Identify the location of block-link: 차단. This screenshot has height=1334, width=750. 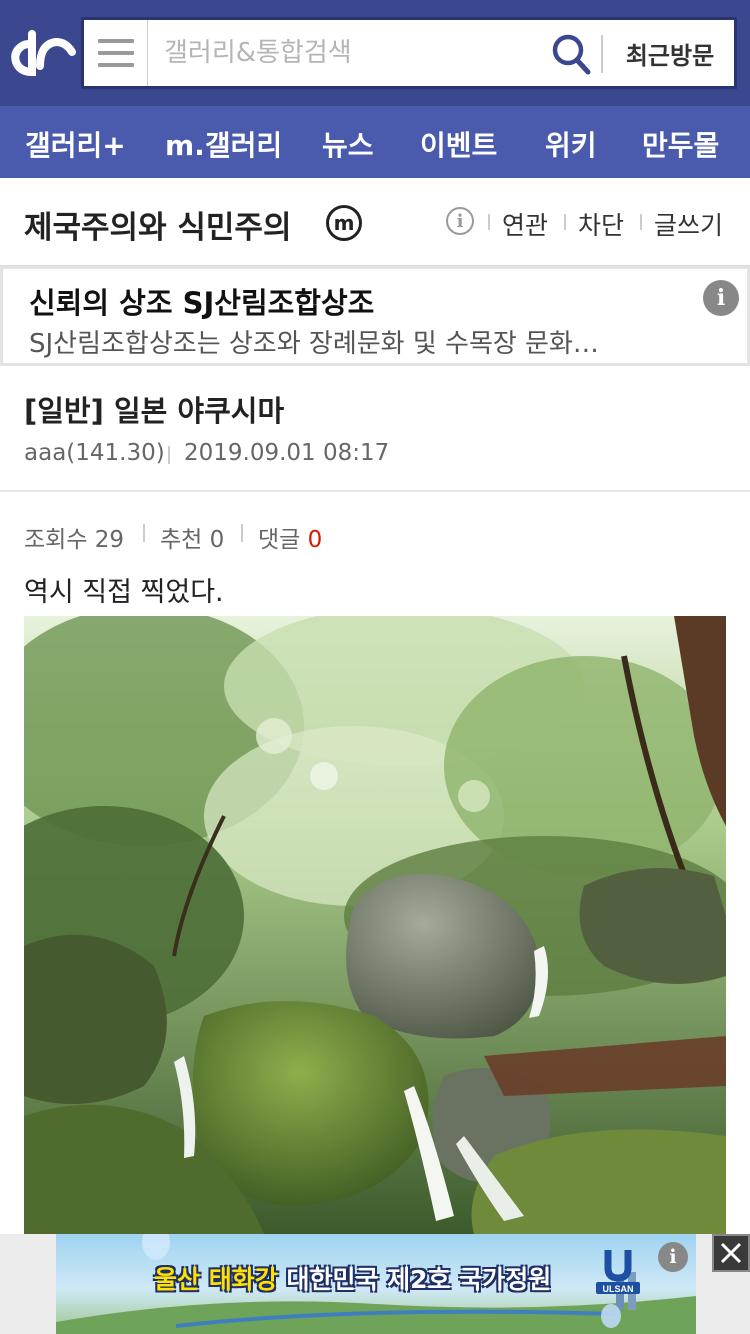
(601, 224).